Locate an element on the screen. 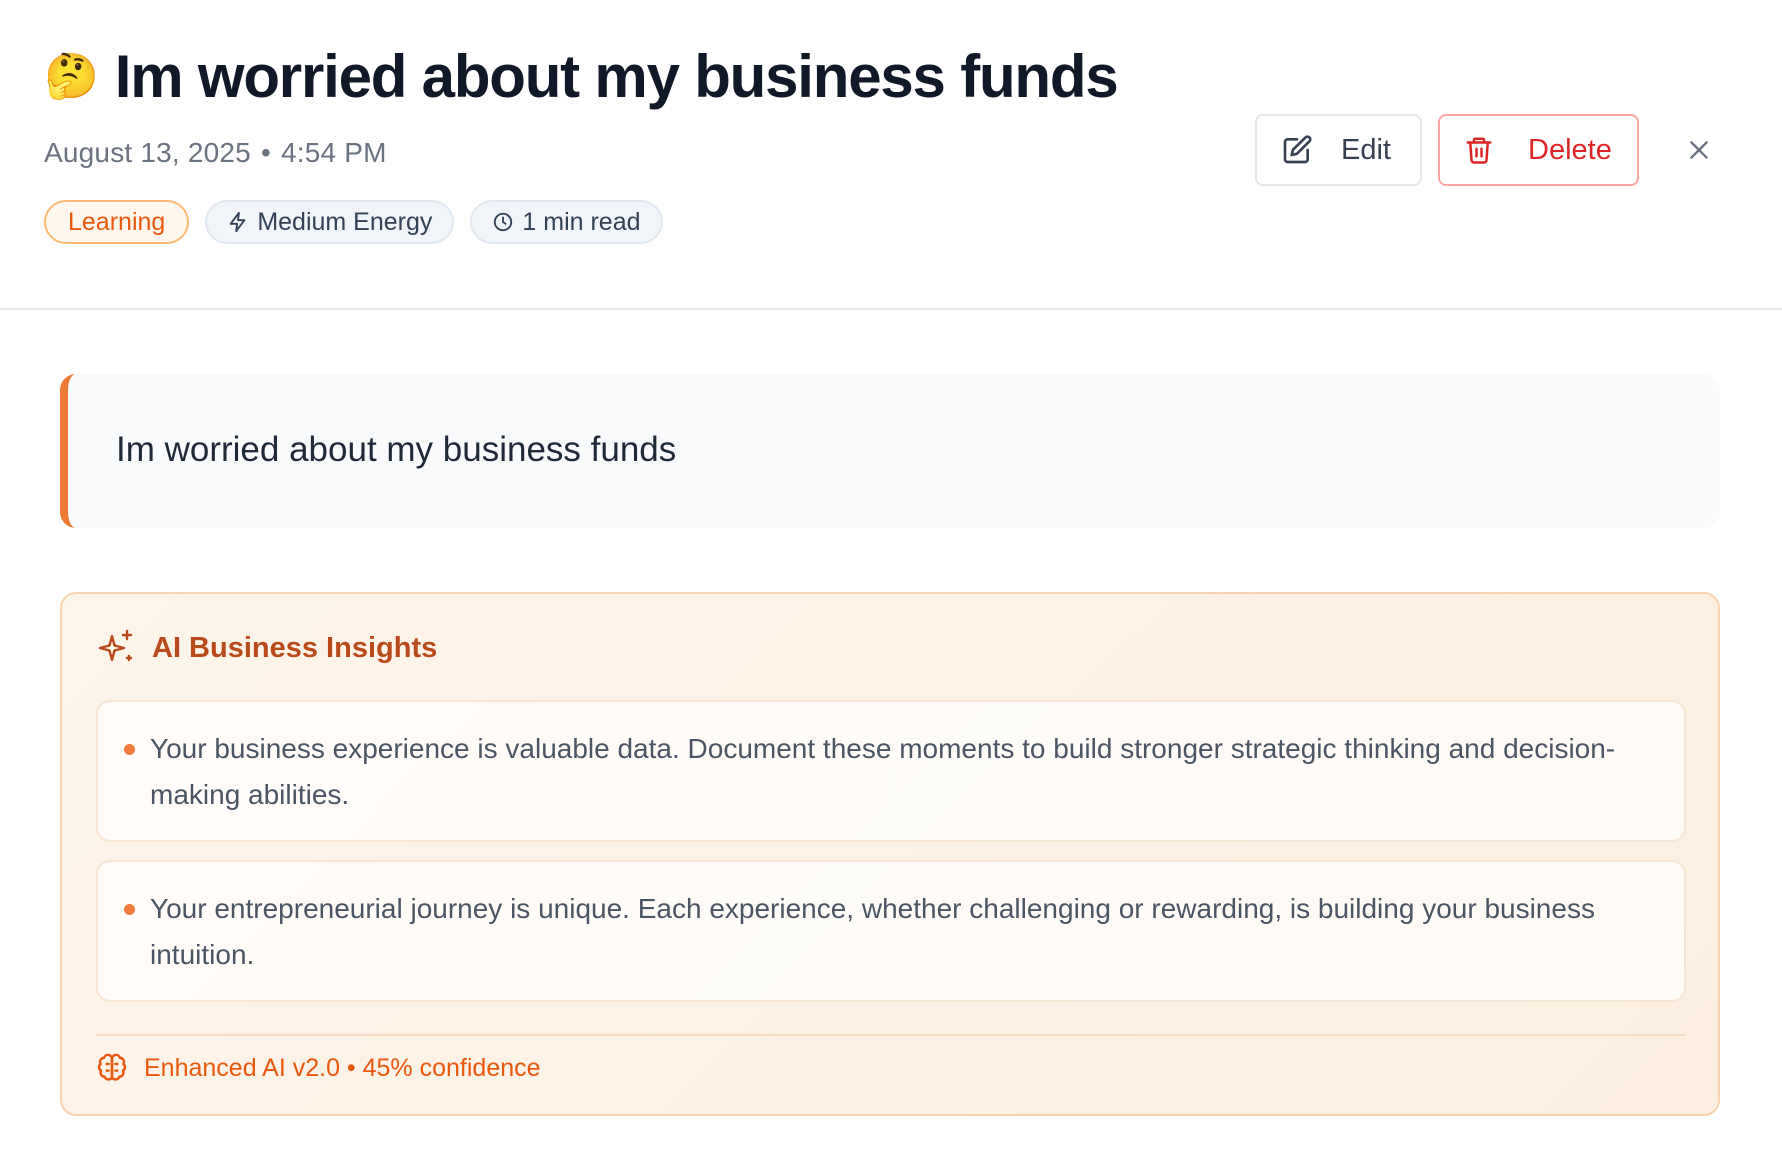 This screenshot has height=1176, width=1782. sparkles-icon is located at coordinates (115, 645).